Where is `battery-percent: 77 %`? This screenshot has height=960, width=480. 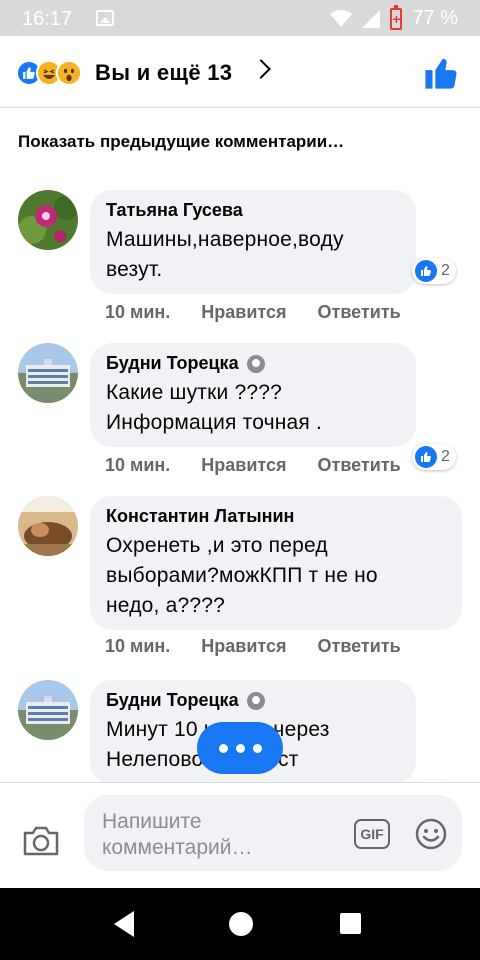 battery-percent: 77 % is located at coordinates (435, 18).